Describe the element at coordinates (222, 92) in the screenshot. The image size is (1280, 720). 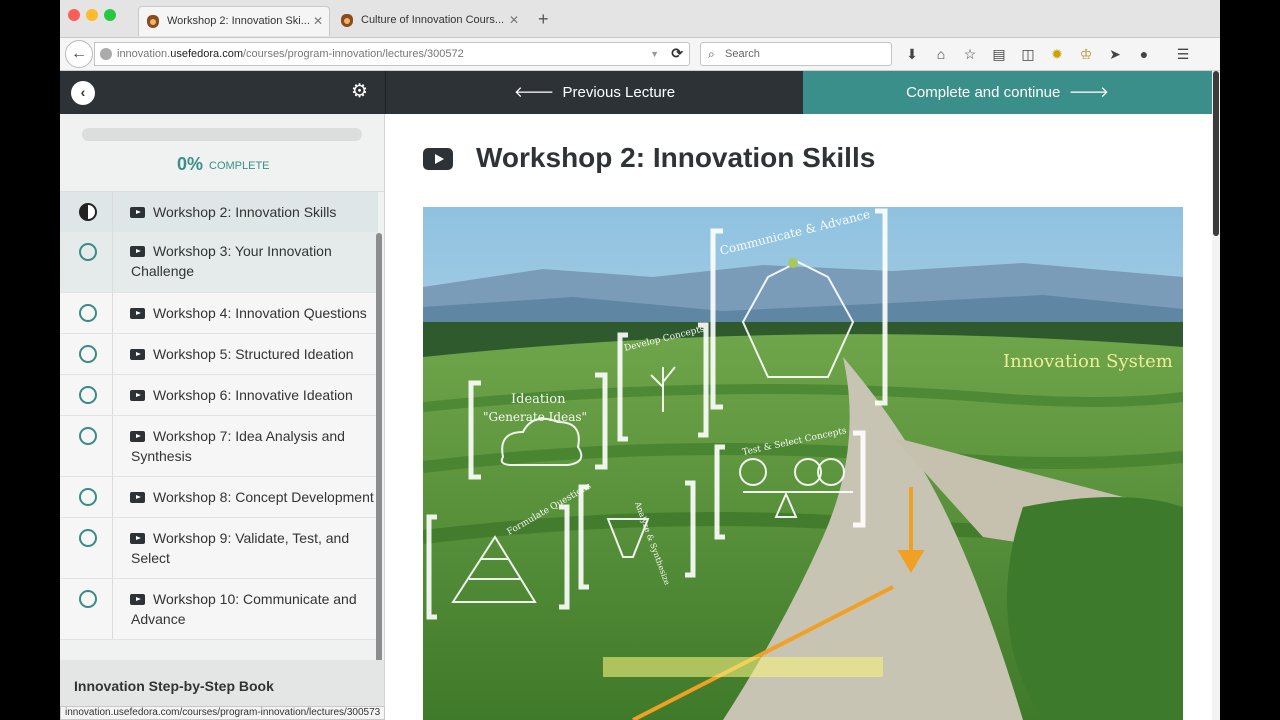
I see `sidebar-header: ‹ ⚙` at that location.